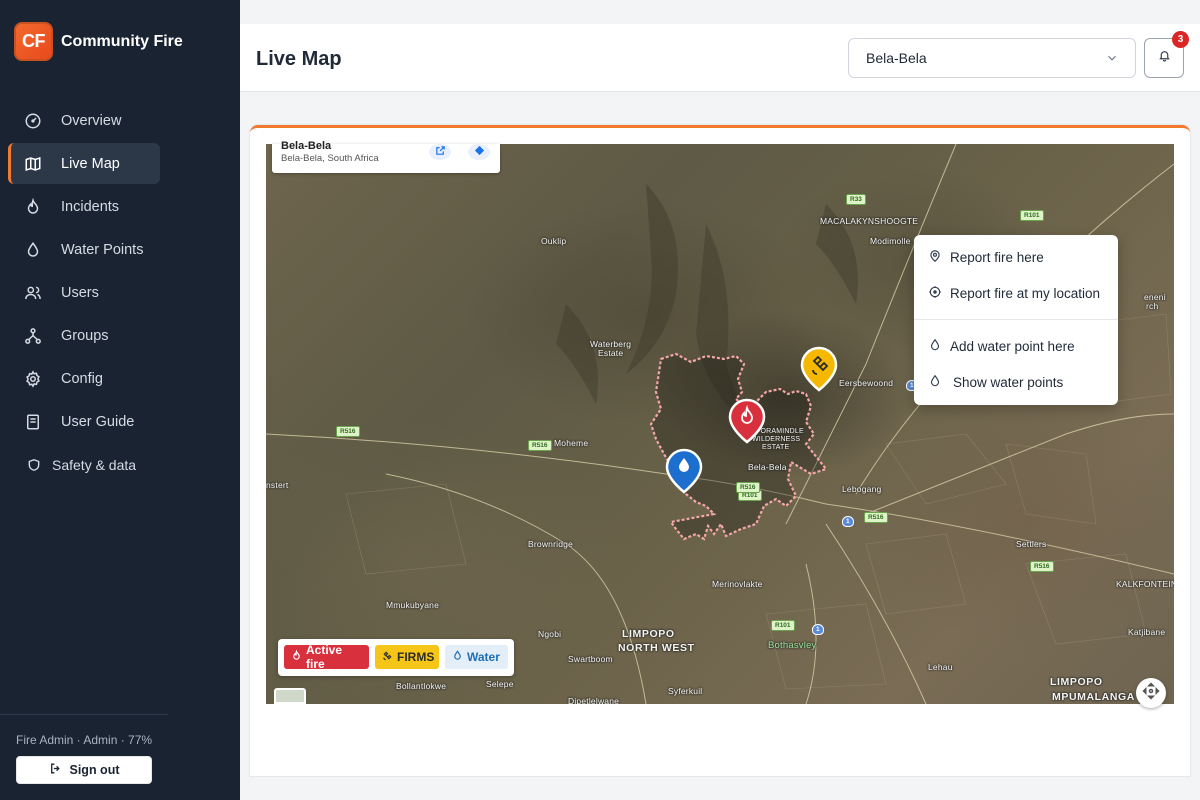 This screenshot has height=800, width=1200. Describe the element at coordinates (416, 657) in the screenshot. I see `legend-label: FIRMS` at that location.